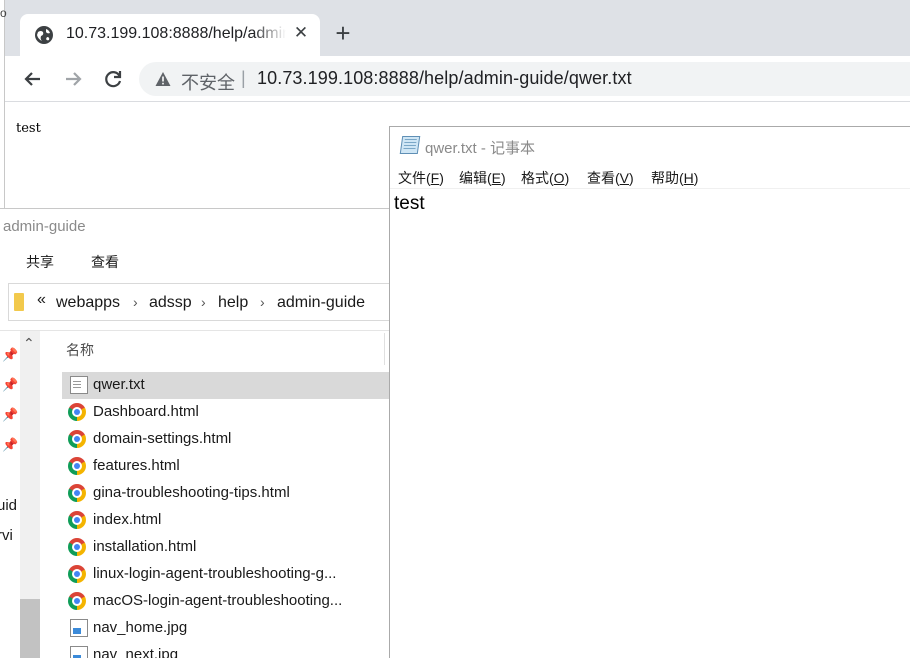 The width and height of the screenshot is (910, 658). I want to click on not-secure-label: 不安全, so click(208, 82).